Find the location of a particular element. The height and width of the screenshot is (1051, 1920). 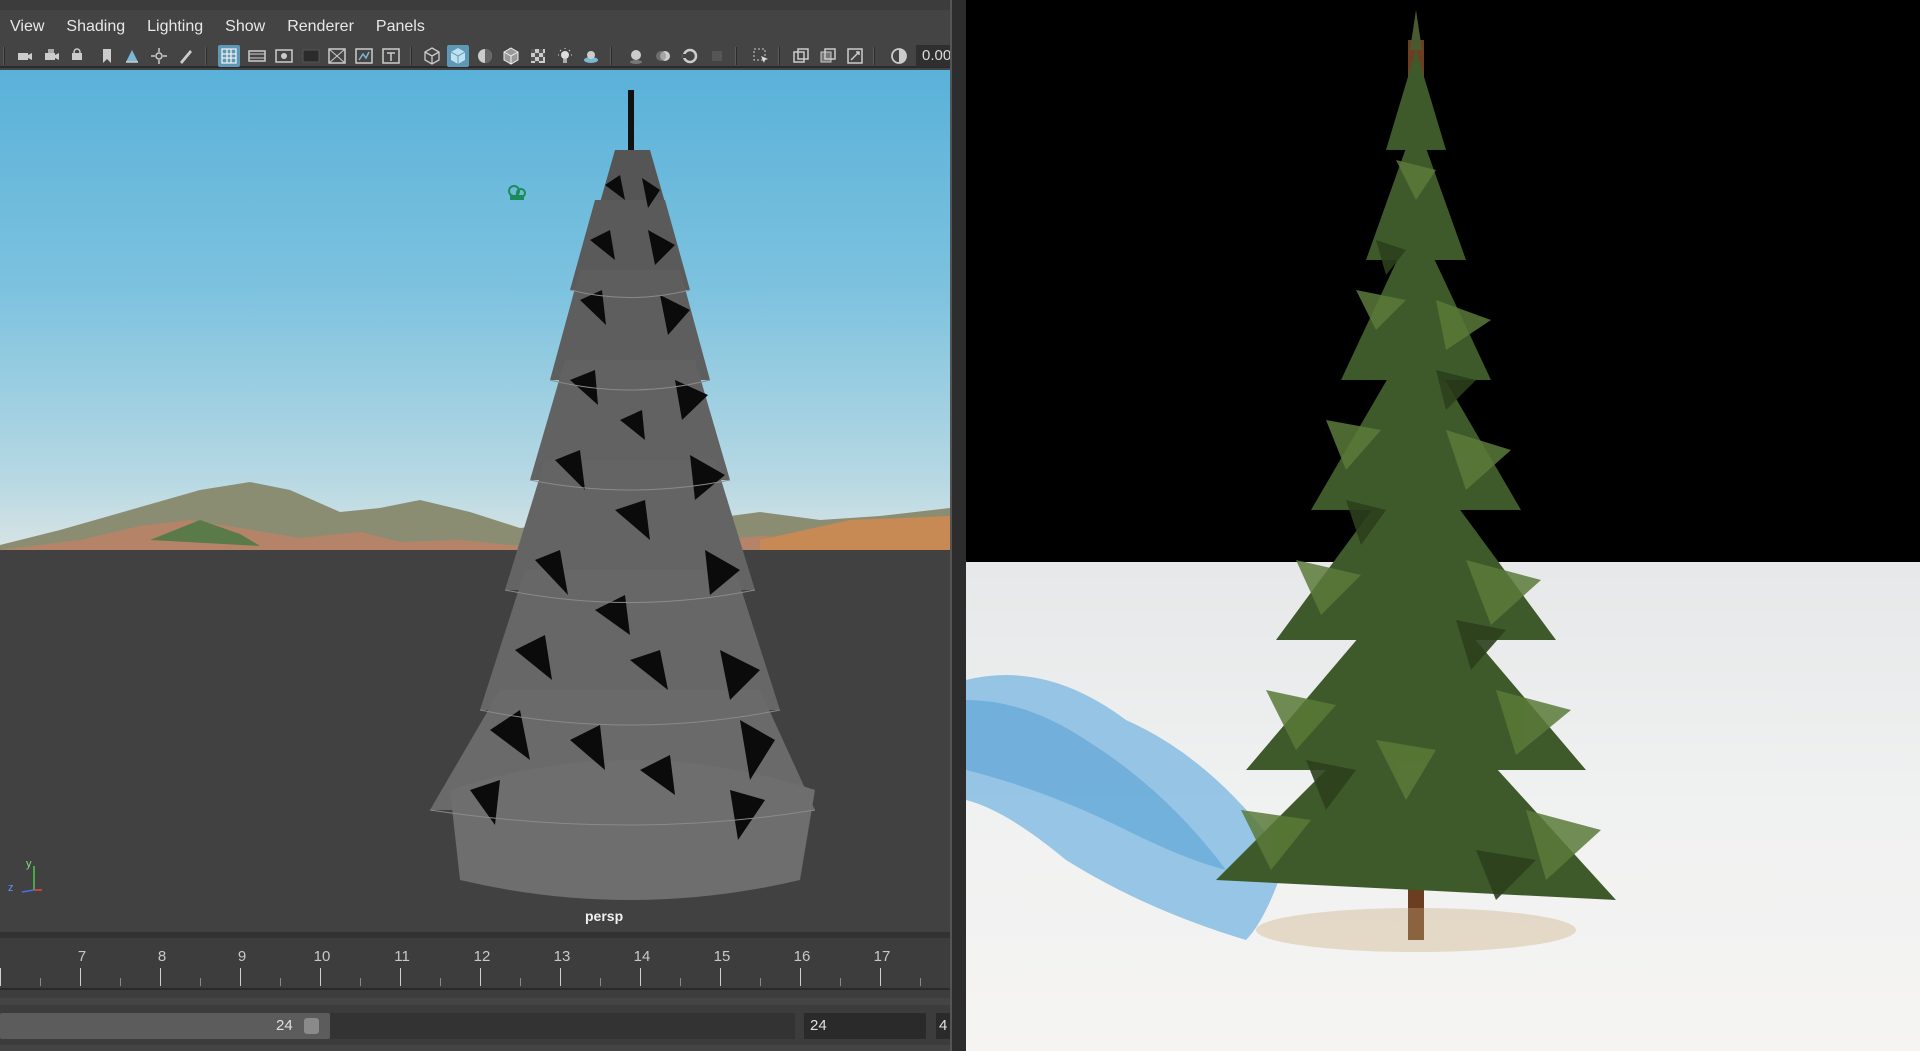

viewport-toolbar: 0.00 is located at coordinates (478, 56).